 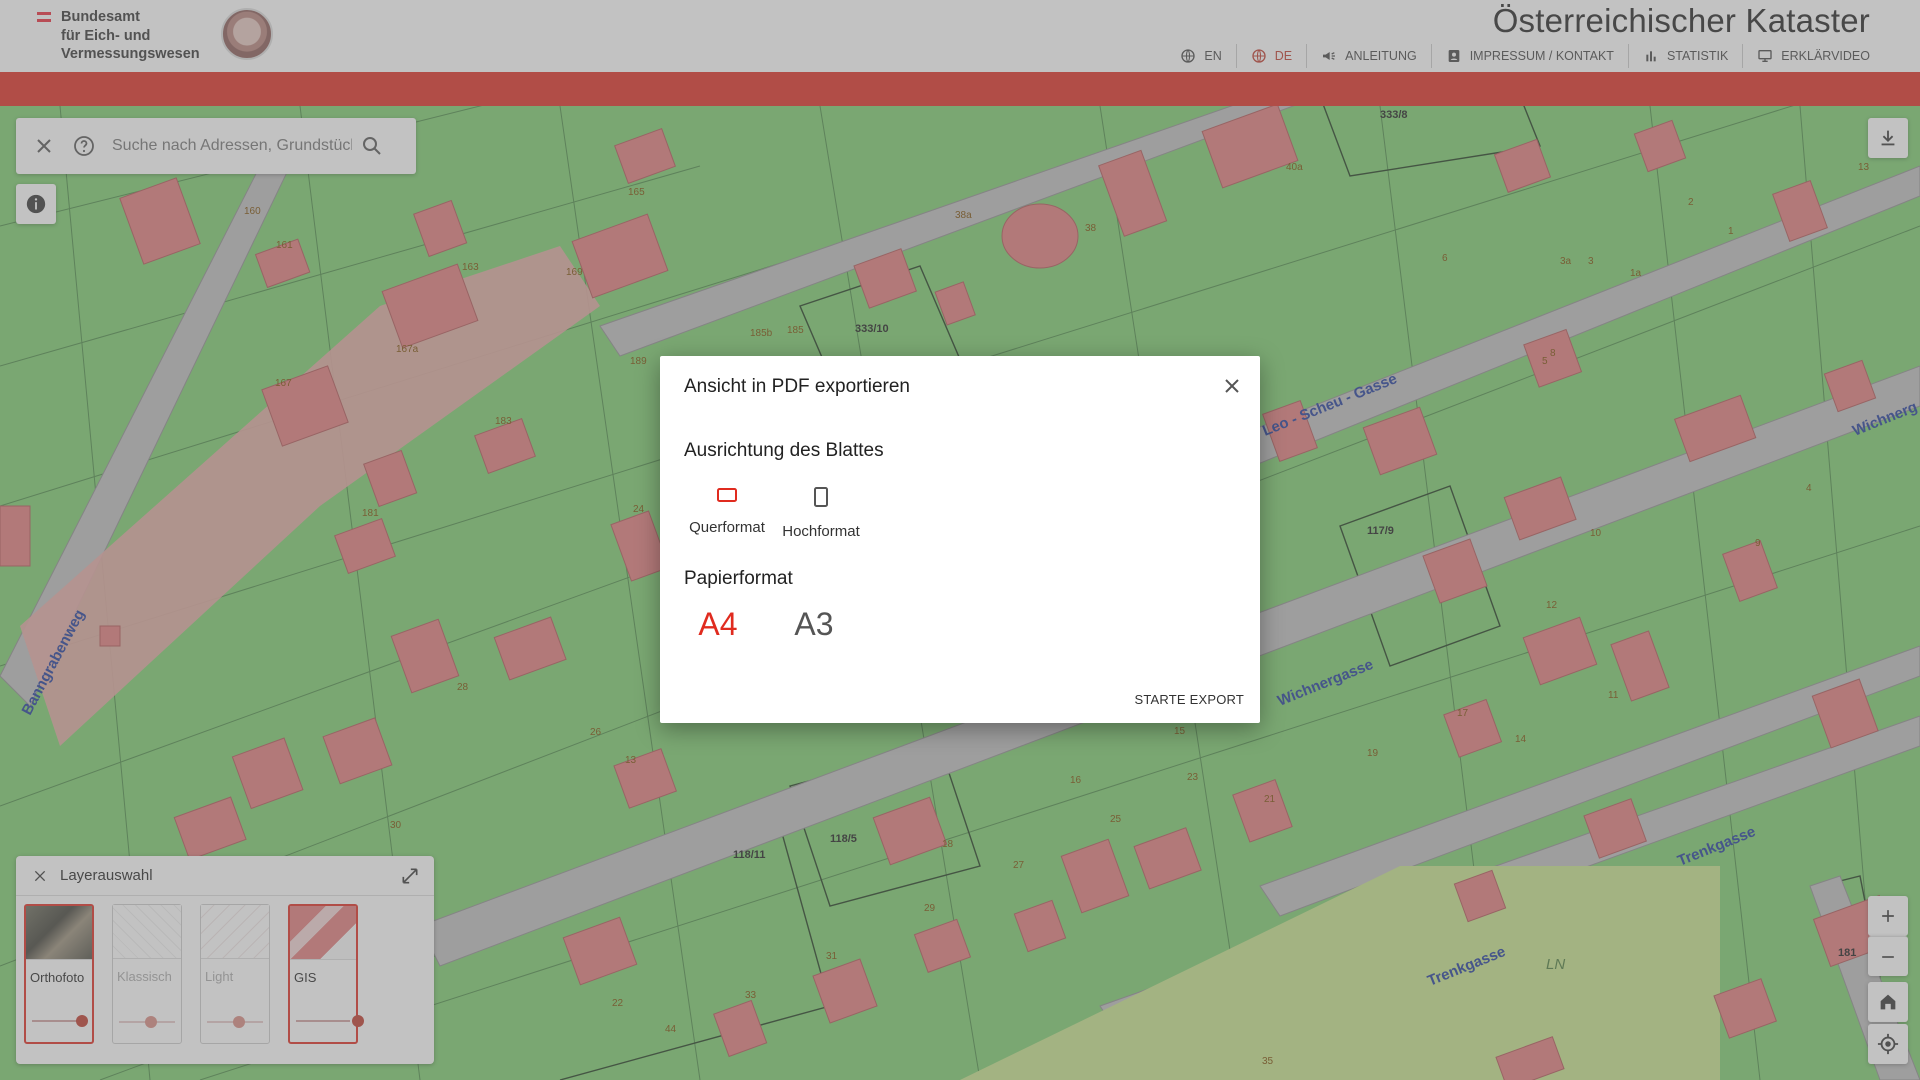 I want to click on portrait-icon, so click(x=821, y=497).